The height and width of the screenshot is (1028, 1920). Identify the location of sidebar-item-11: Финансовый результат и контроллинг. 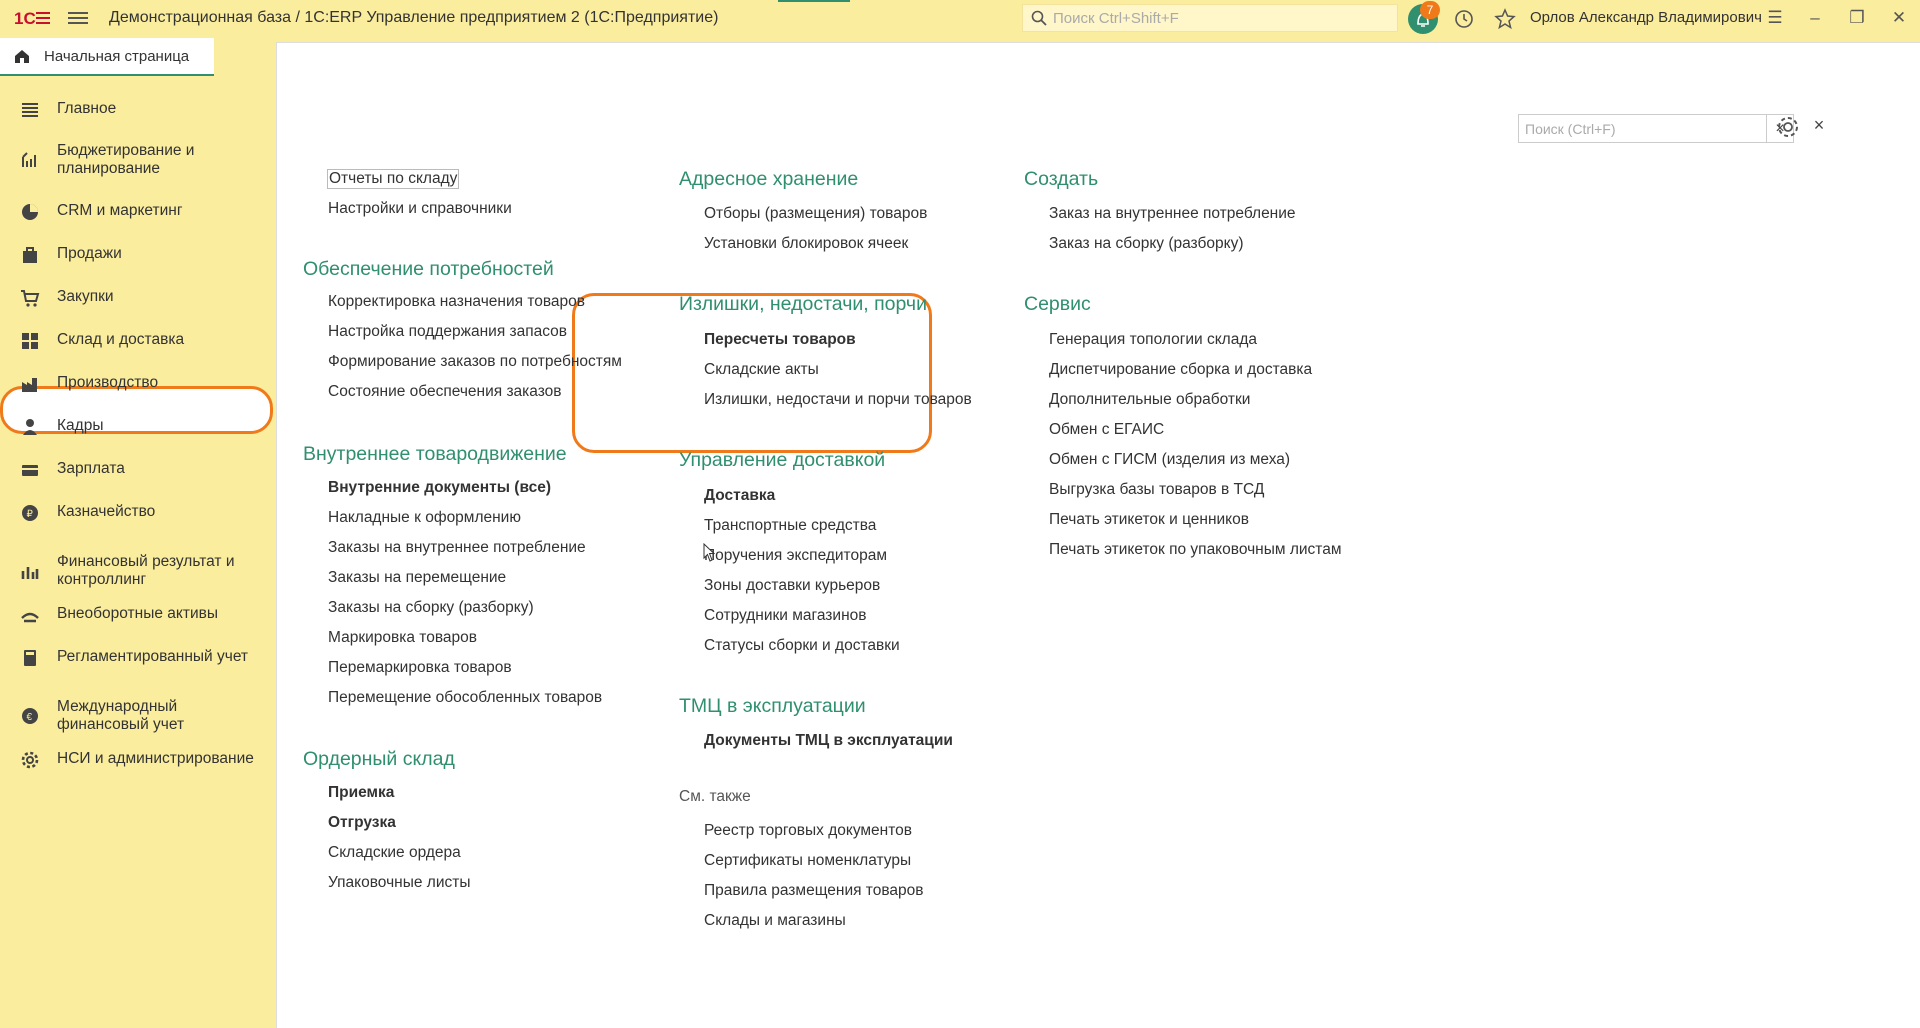
(137, 571).